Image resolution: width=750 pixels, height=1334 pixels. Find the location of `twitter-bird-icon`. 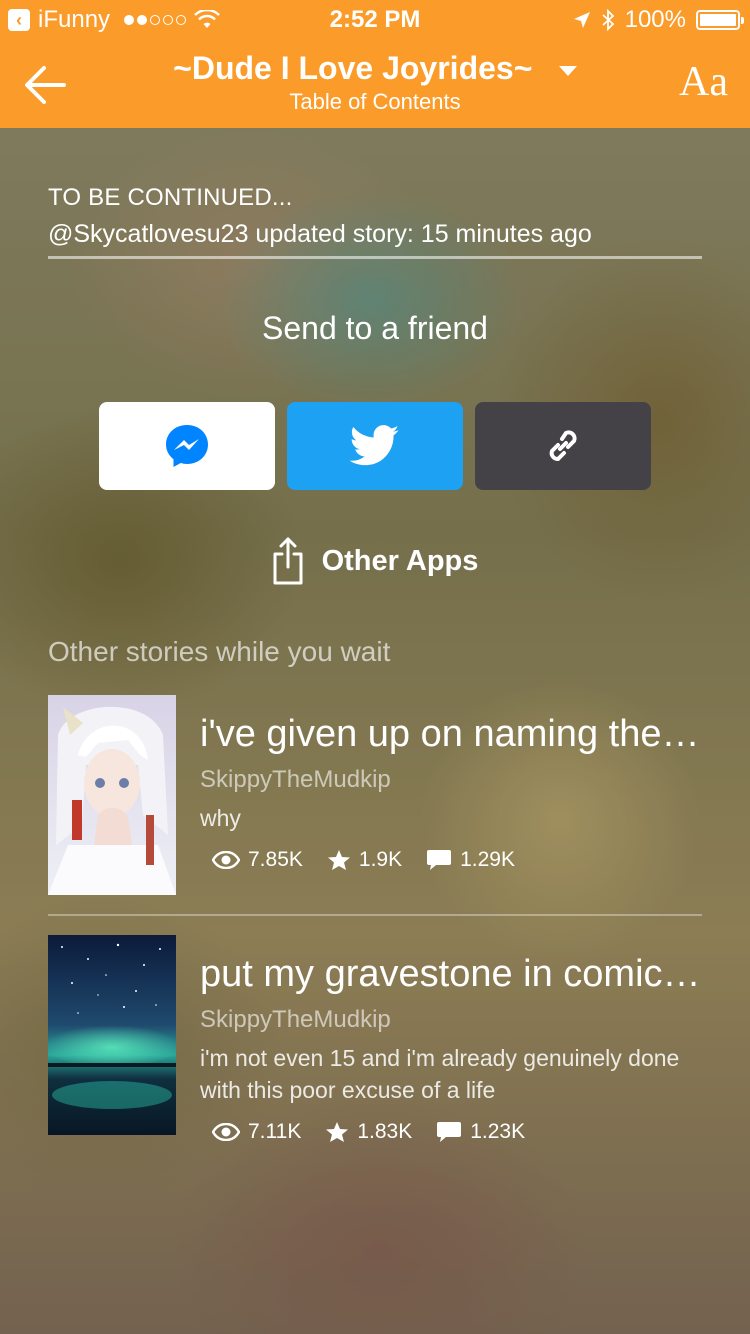

twitter-bird-icon is located at coordinates (374, 445).